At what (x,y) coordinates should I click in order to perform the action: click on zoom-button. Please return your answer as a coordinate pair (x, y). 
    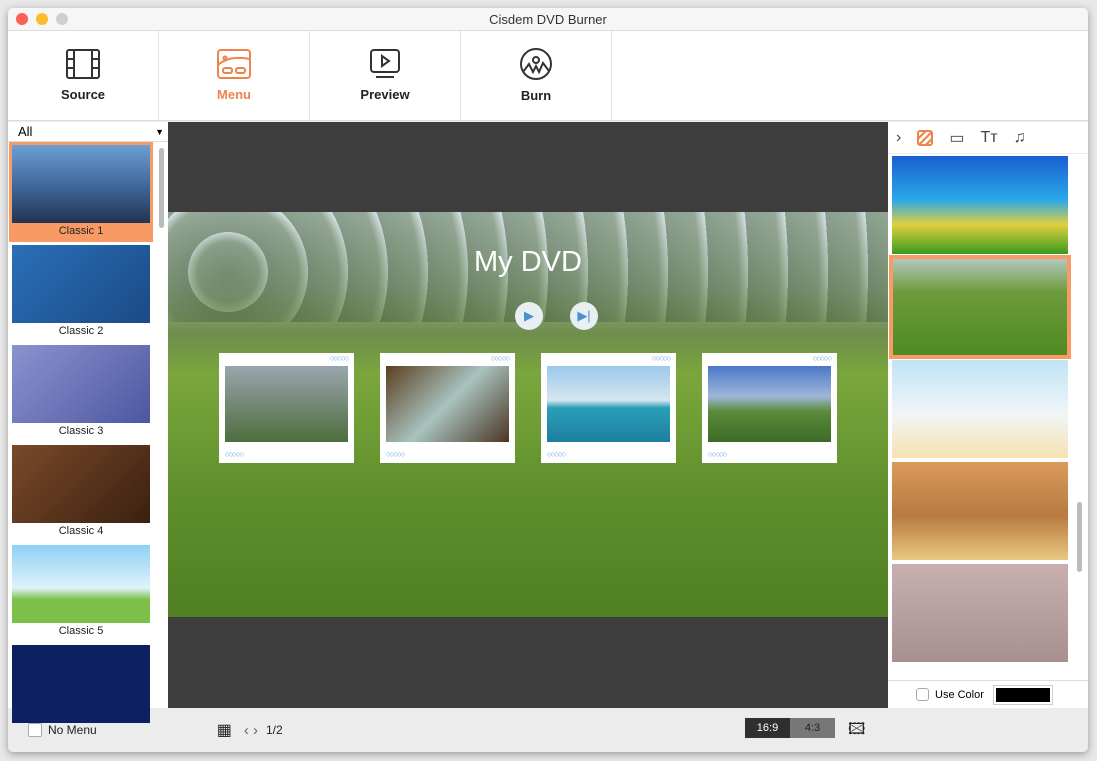
    Looking at the image, I should click on (62, 19).